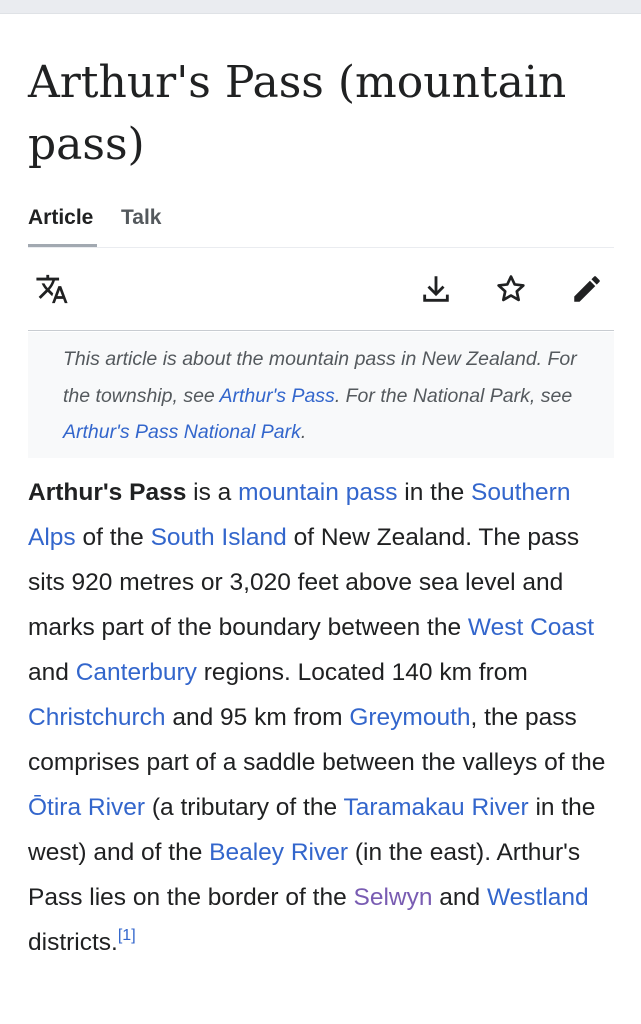  What do you see at coordinates (136, 672) in the screenshot?
I see `link-canterbury: Canterbury` at bounding box center [136, 672].